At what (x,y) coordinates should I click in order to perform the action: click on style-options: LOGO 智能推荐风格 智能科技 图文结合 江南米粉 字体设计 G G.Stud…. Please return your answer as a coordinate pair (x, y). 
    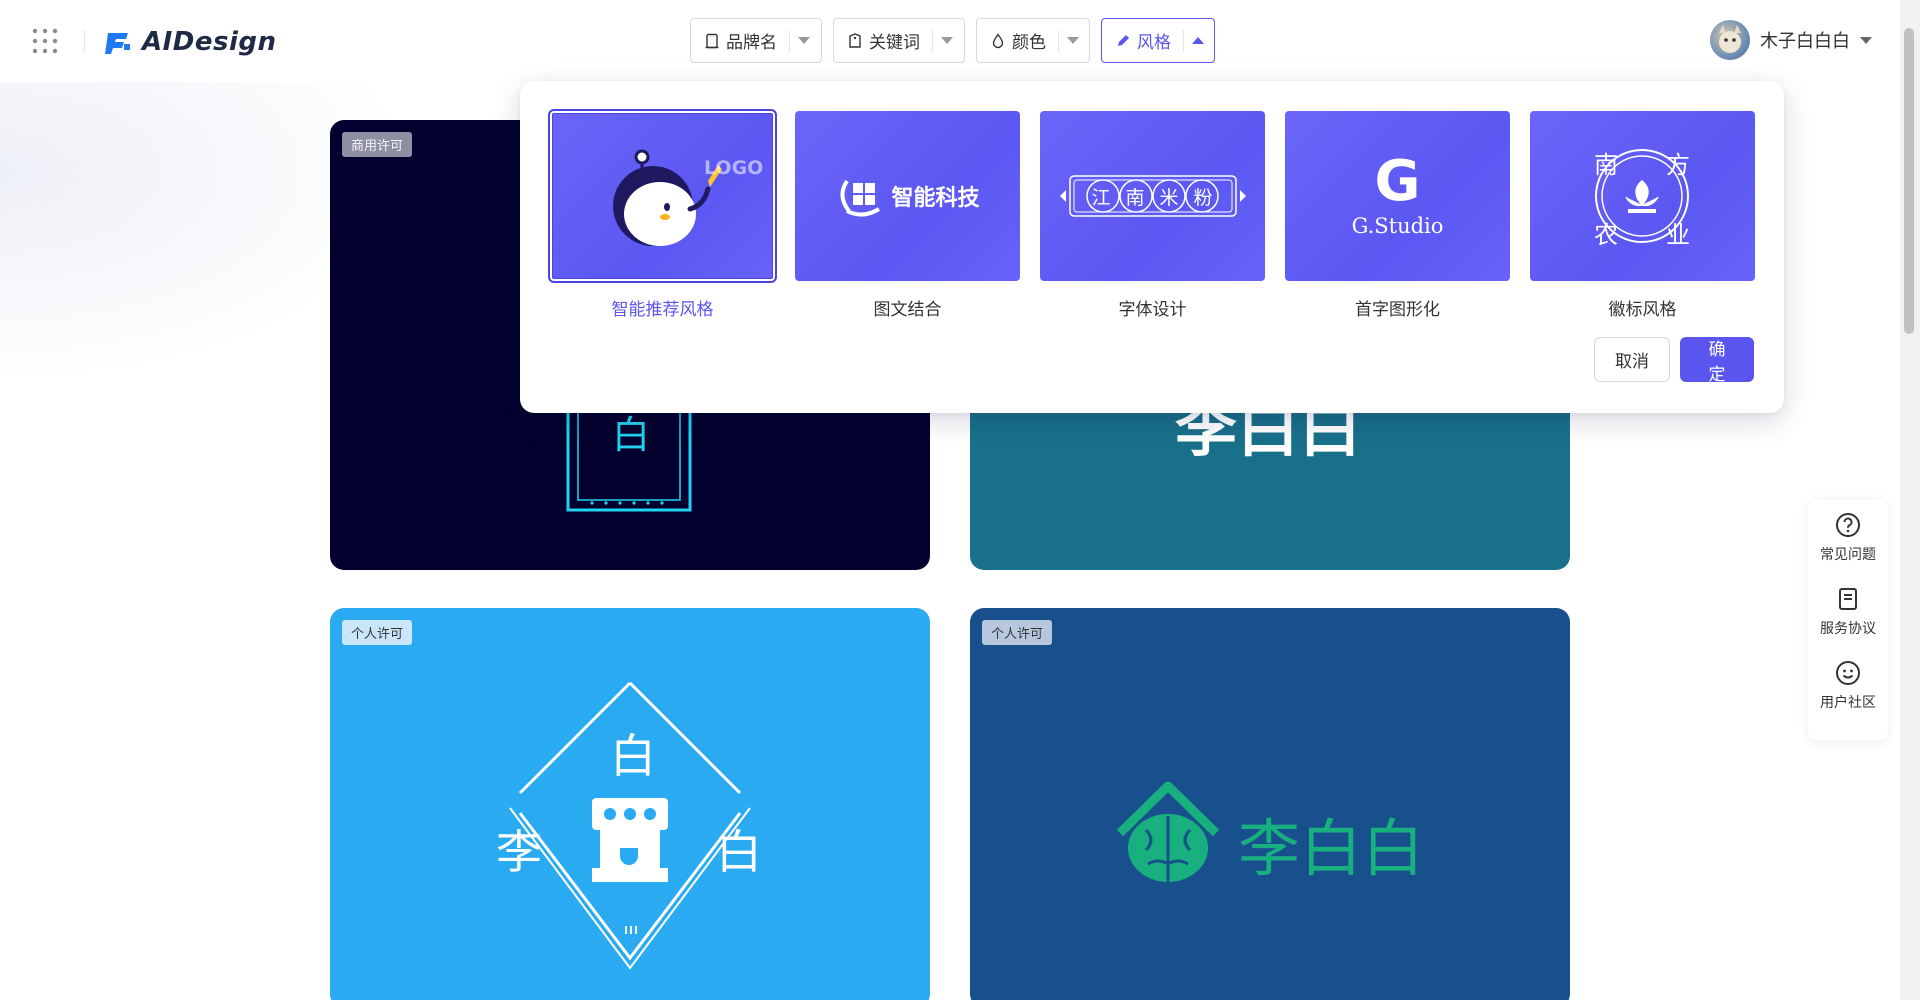
    Looking at the image, I should click on (1151, 214).